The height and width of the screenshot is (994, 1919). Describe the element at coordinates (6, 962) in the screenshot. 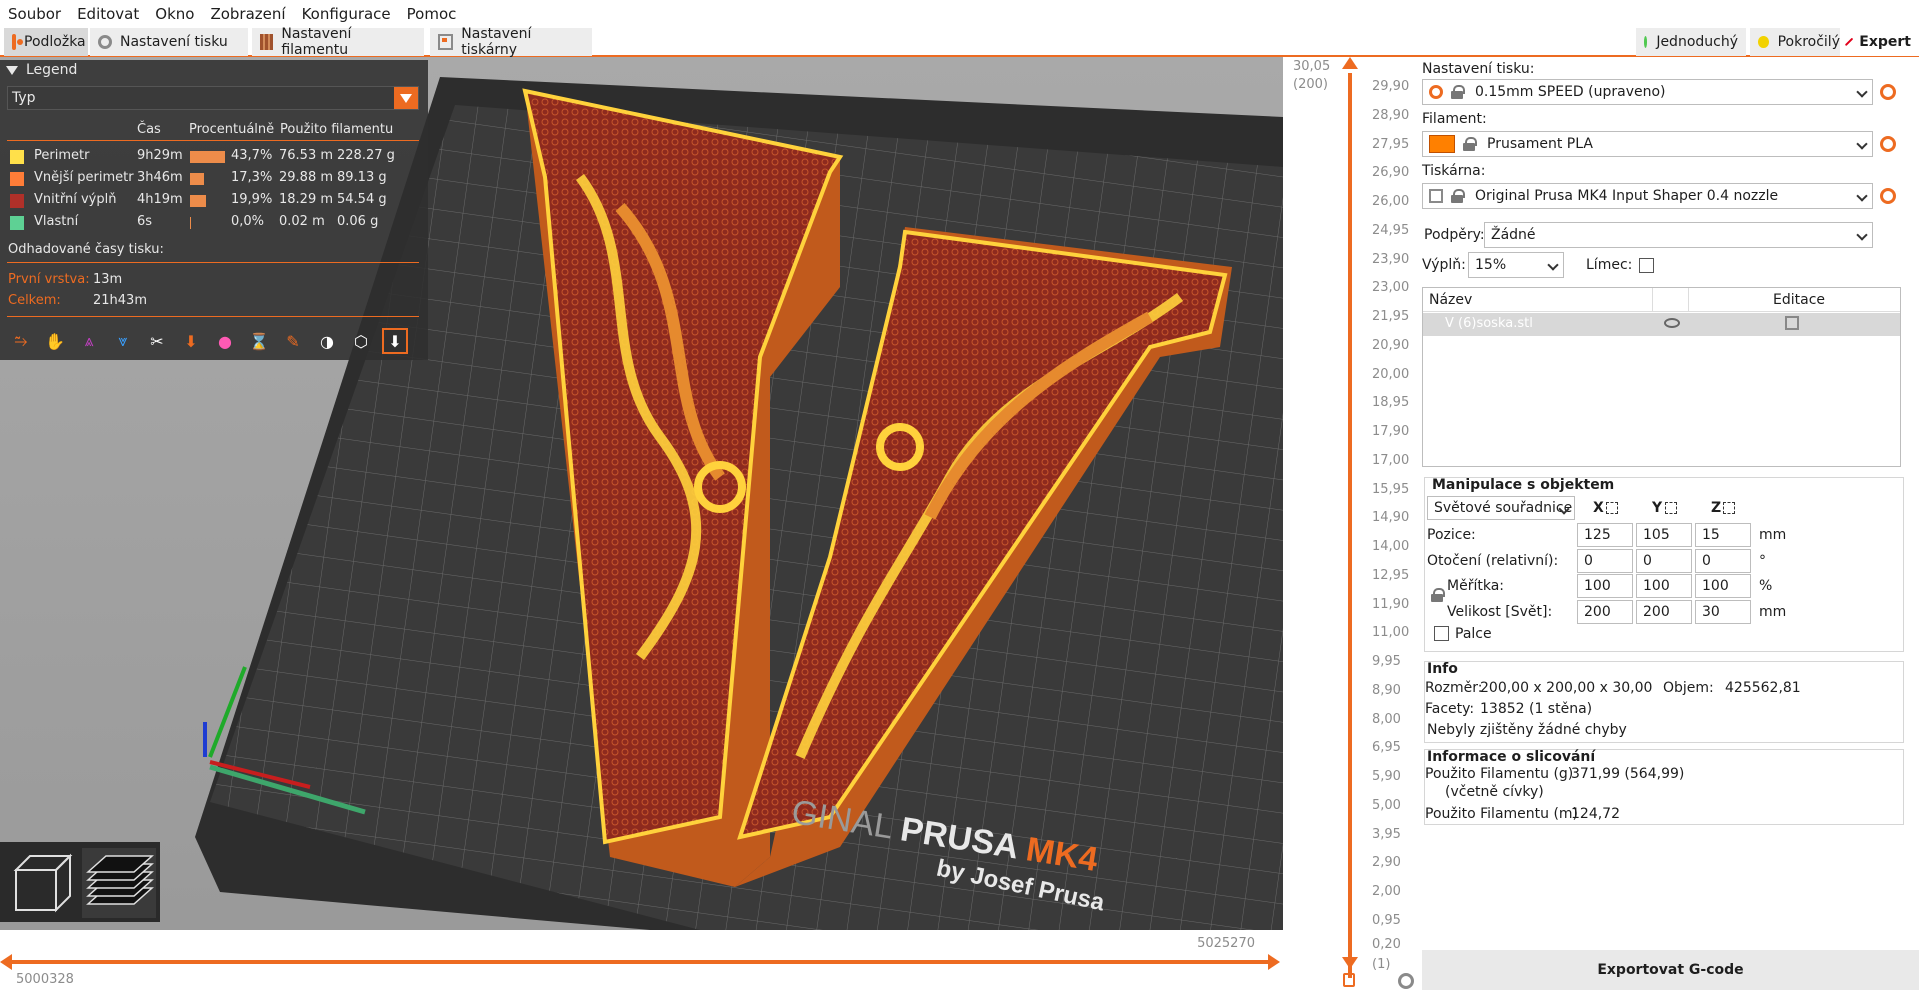

I see `hslider-left-thumb` at that location.